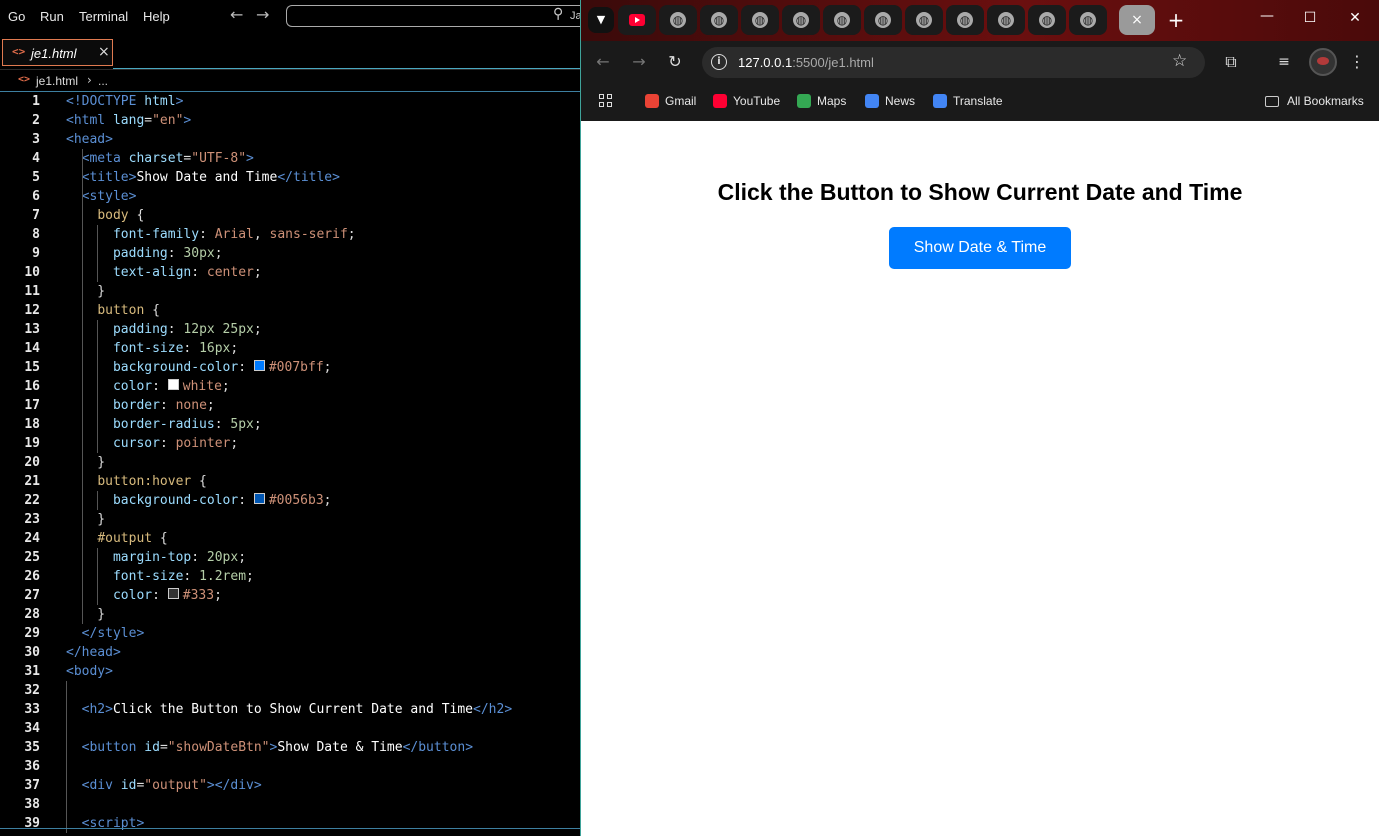  Describe the element at coordinates (57, 52) in the screenshot. I see `editor-tab-je1: <> je1.html ×` at that location.